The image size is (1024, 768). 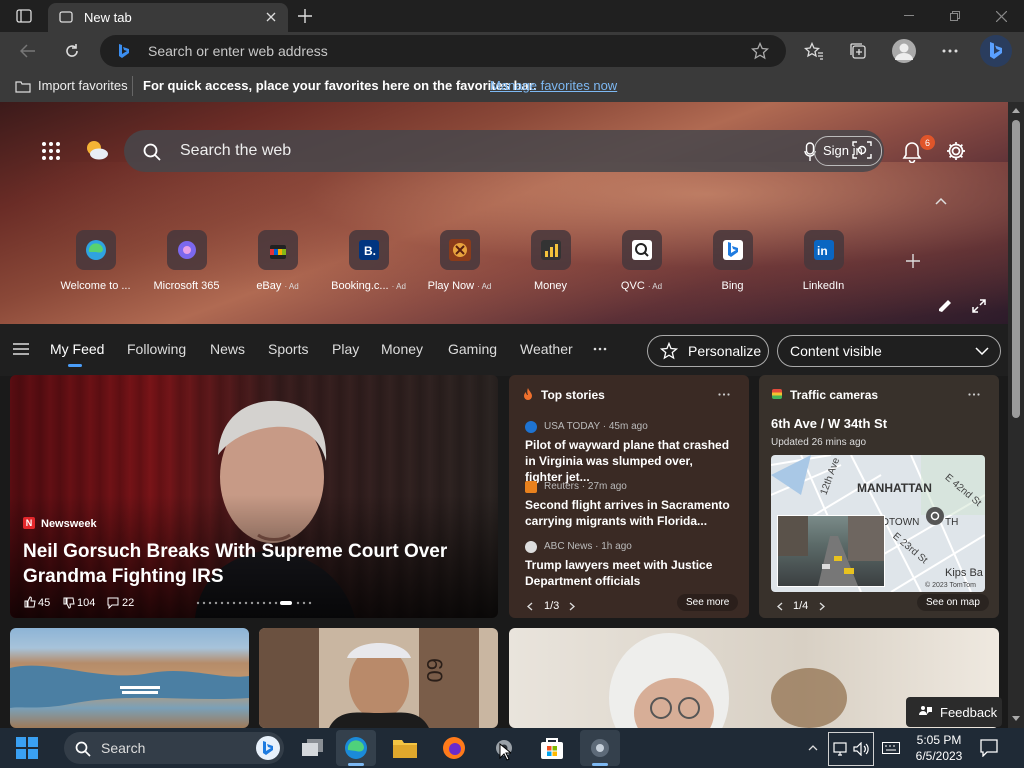 I want to click on story-card-lake, so click(x=129, y=678).